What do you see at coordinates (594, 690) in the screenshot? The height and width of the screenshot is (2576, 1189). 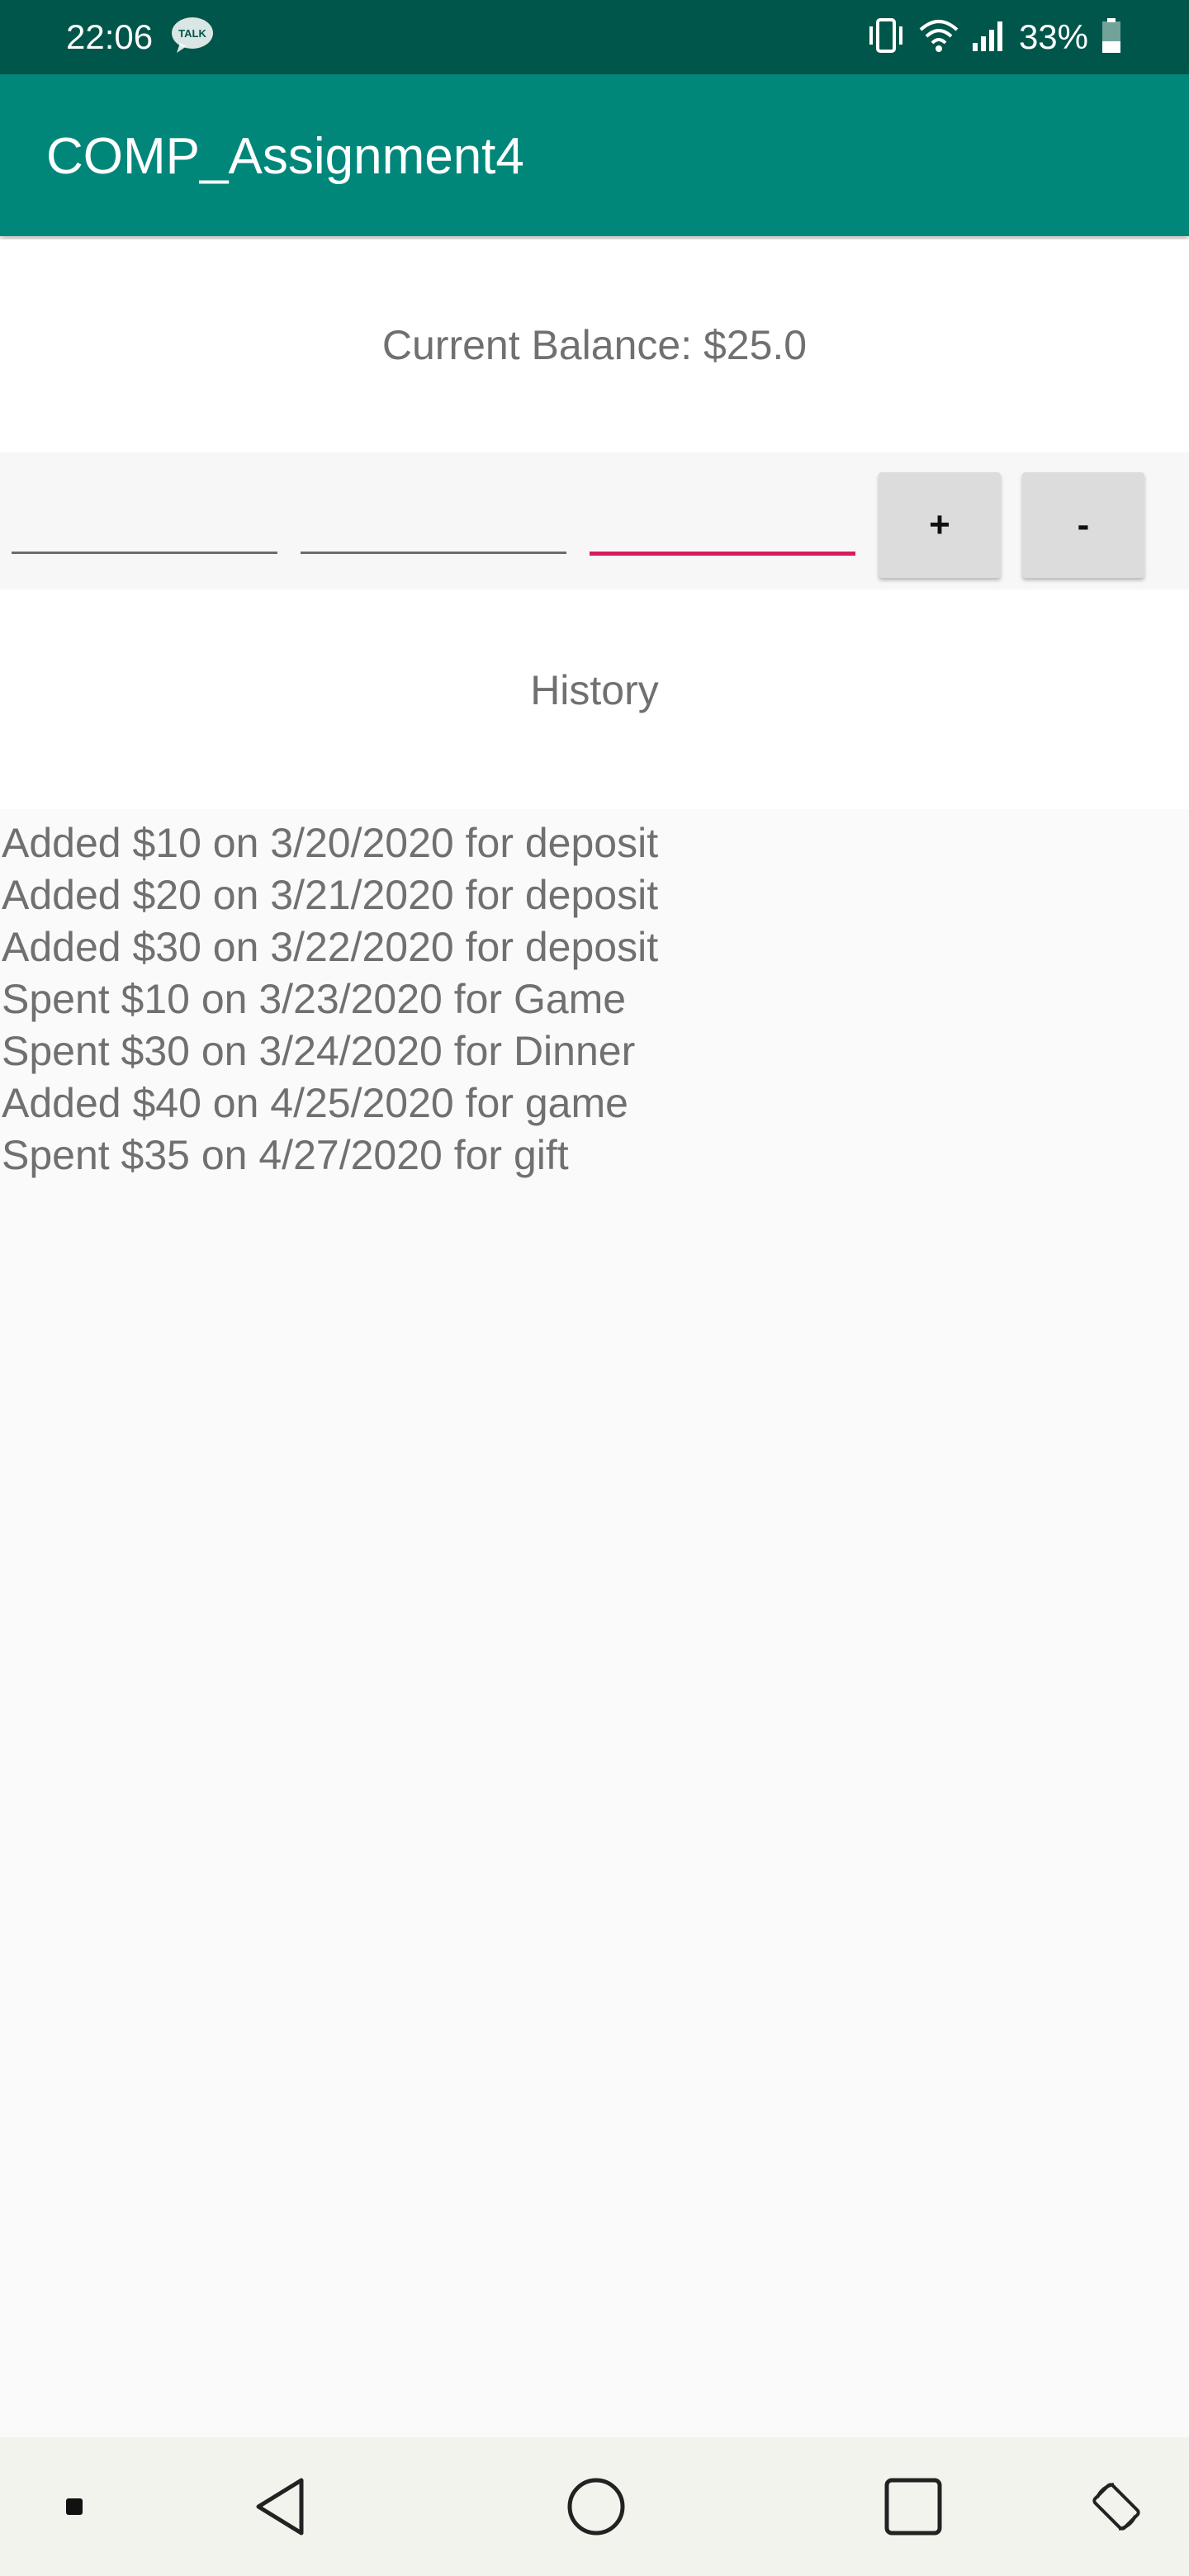 I see `history-title: History` at bounding box center [594, 690].